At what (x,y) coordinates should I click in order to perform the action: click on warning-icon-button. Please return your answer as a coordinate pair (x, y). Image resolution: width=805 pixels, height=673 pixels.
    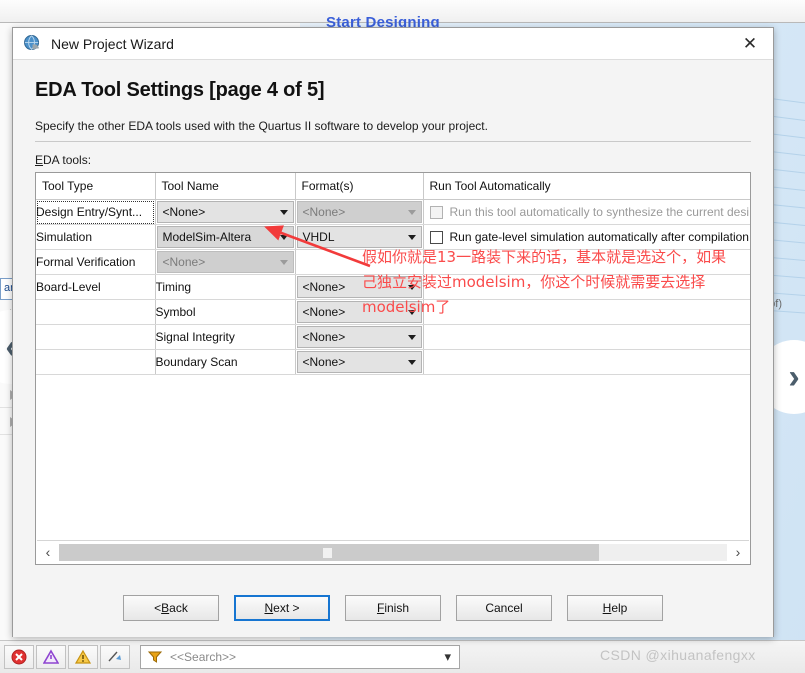
    Looking at the image, I should click on (83, 657).